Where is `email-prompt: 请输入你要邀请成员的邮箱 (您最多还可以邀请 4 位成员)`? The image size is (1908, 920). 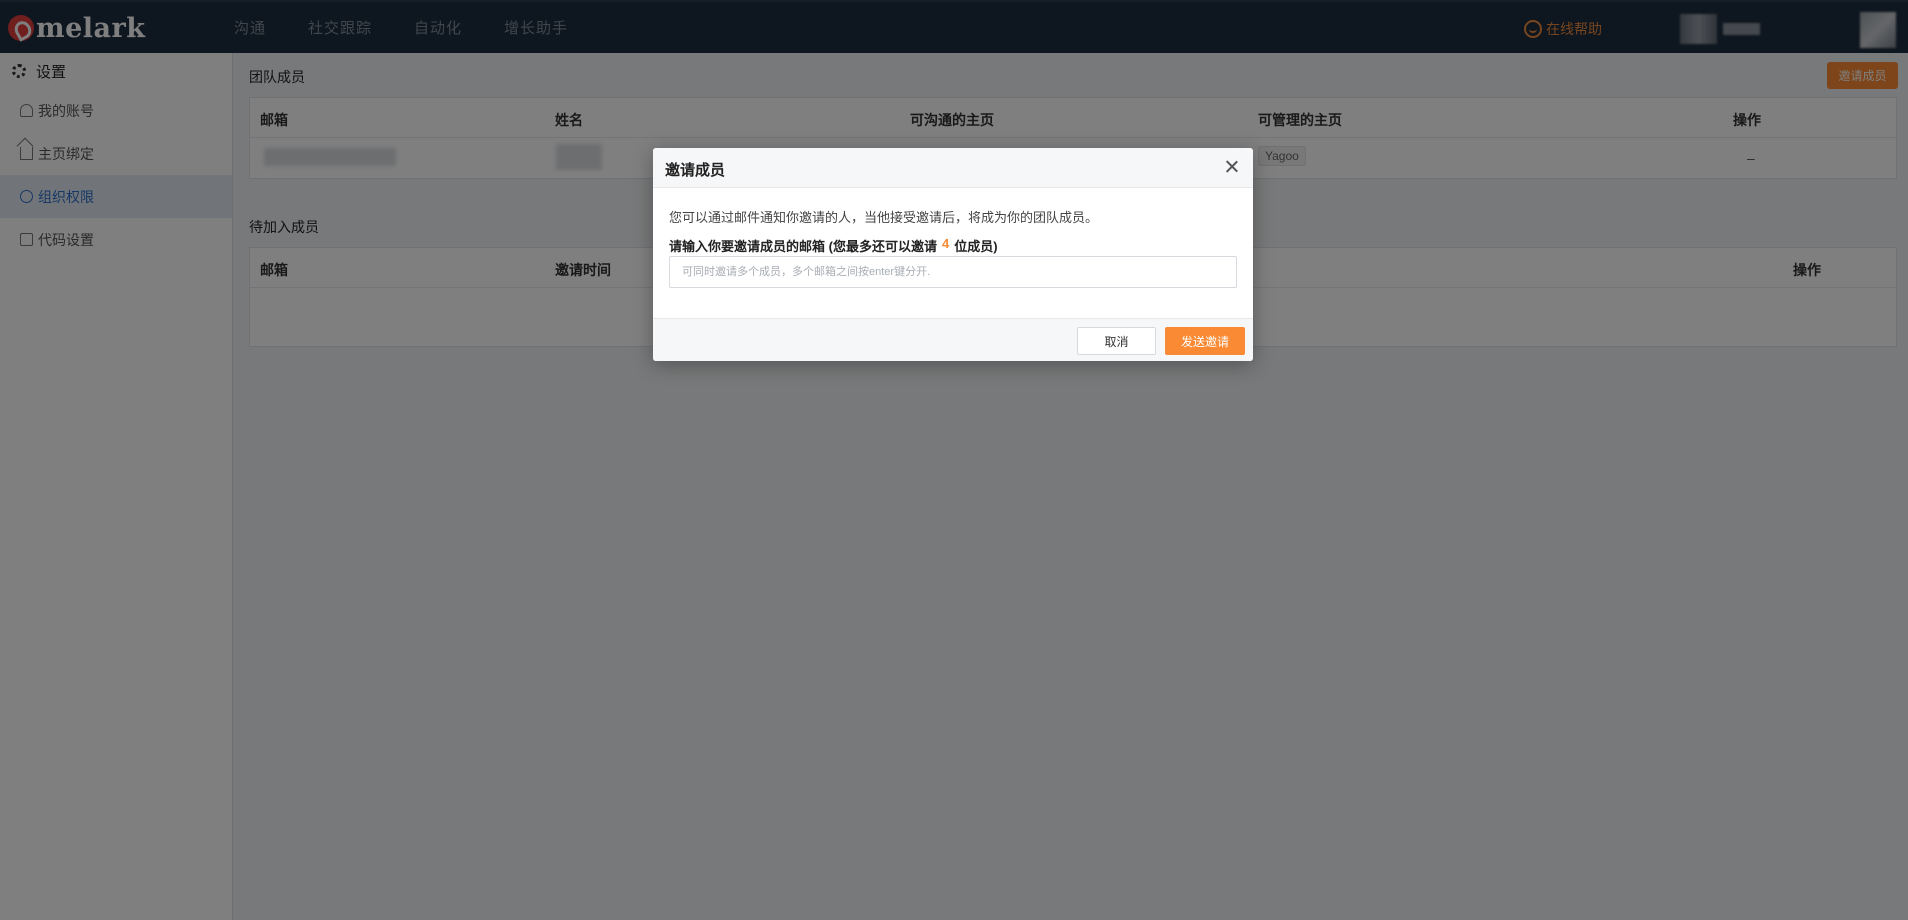
email-prompt: 请输入你要邀请成员的邮箱 (您最多还可以邀请 4 位成员) is located at coordinates (833, 245).